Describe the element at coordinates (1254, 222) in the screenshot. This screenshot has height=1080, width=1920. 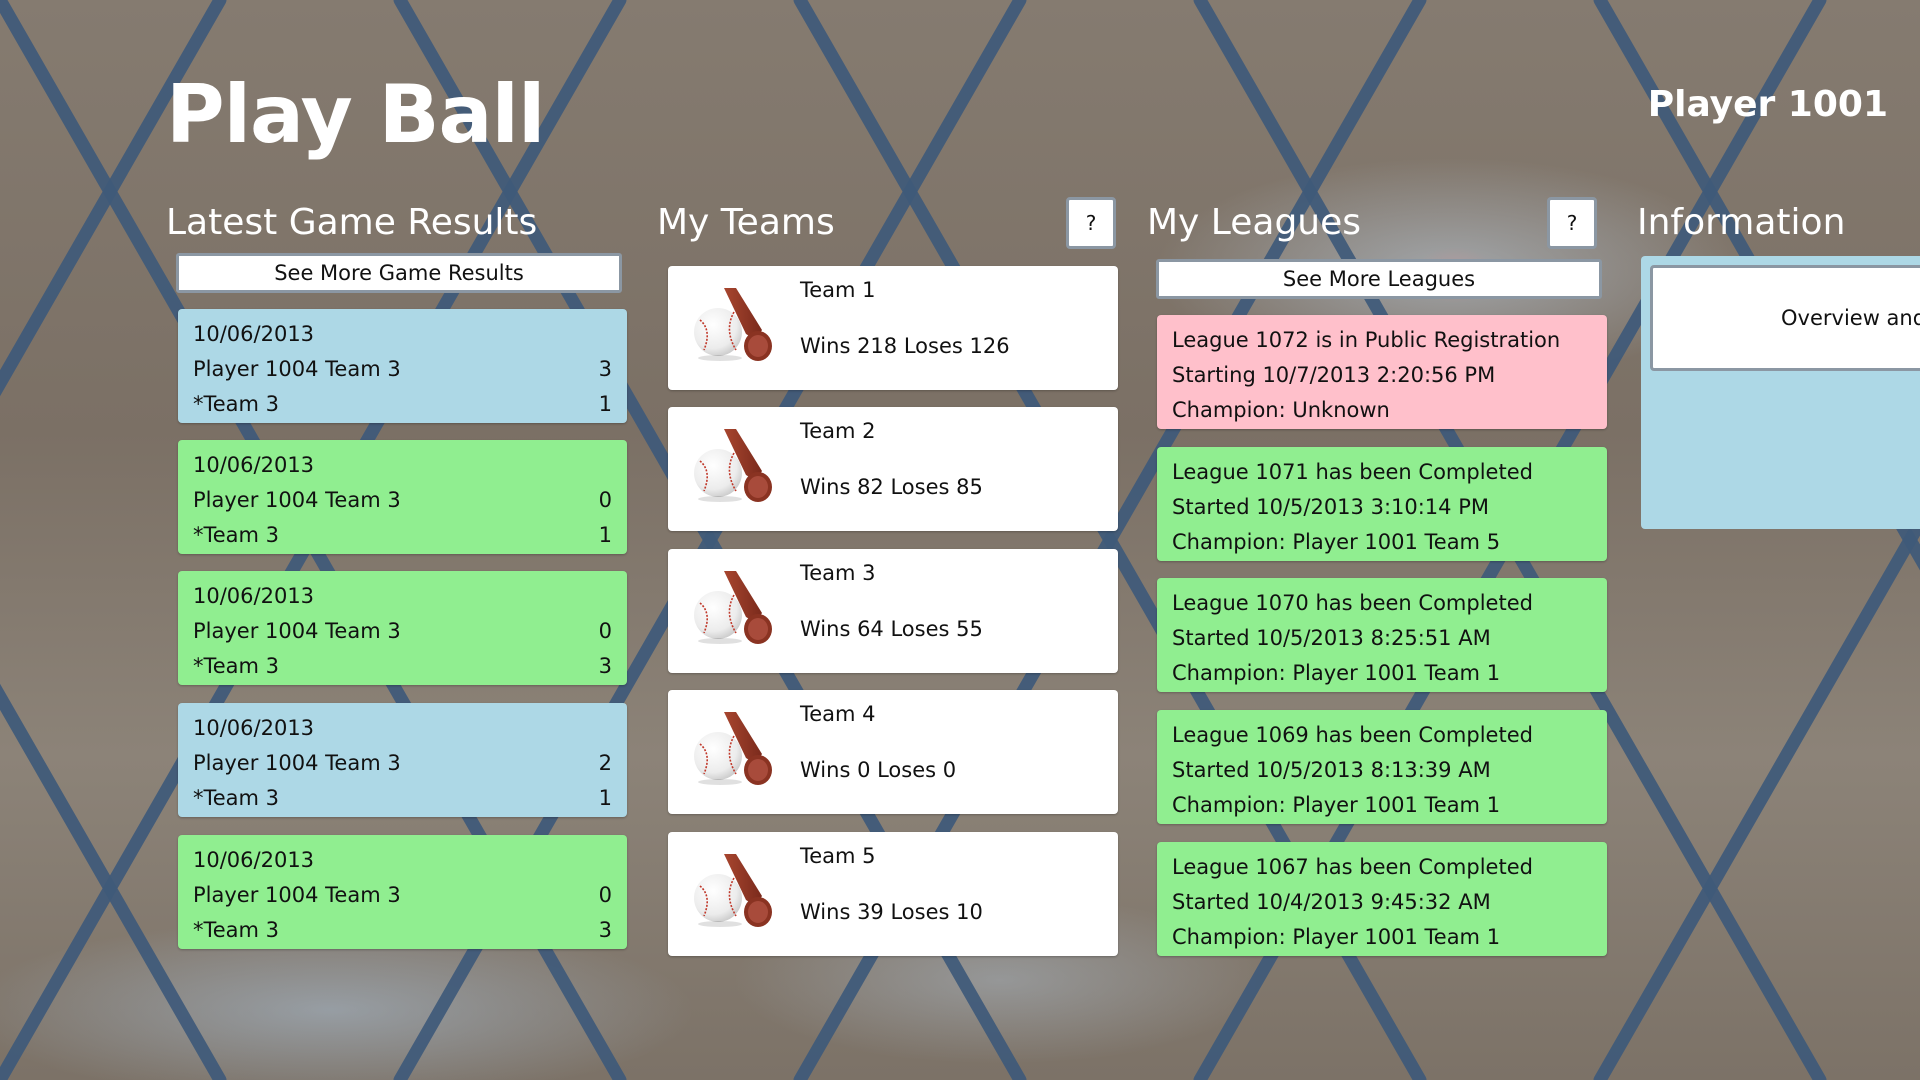
I see `my-leagues-header: My Leagues` at that location.